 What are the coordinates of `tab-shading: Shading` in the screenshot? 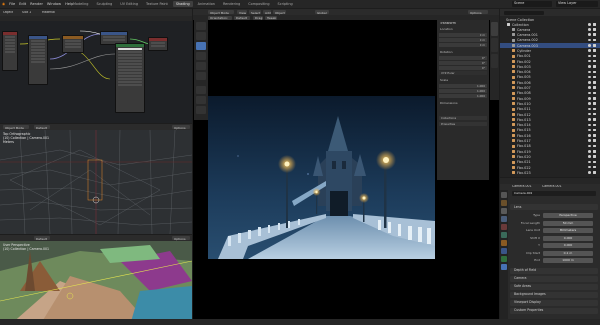 It's located at (182, 4).